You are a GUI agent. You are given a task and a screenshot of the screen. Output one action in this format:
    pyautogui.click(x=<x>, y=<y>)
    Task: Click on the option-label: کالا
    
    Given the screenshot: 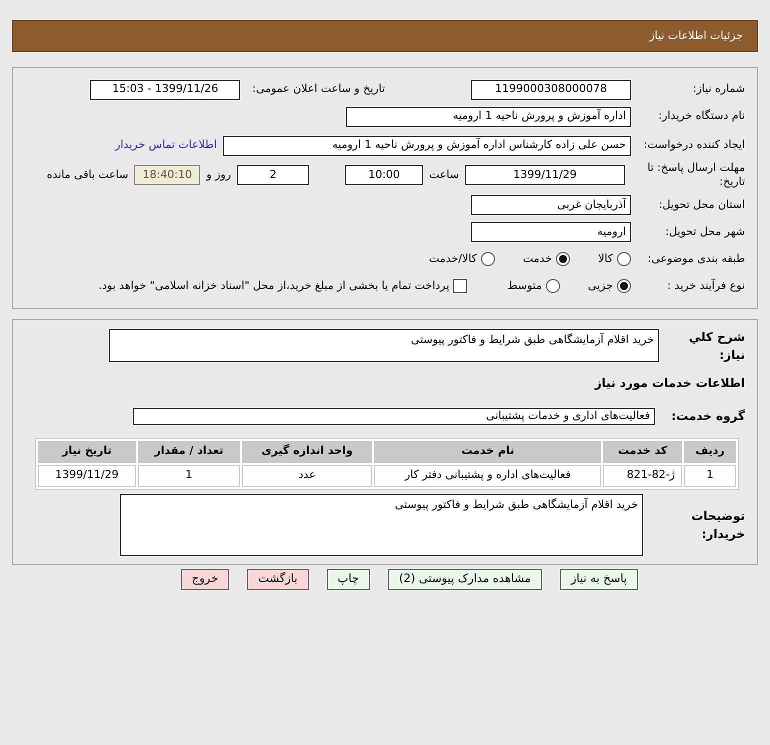 What is the action you would take?
    pyautogui.click(x=605, y=258)
    